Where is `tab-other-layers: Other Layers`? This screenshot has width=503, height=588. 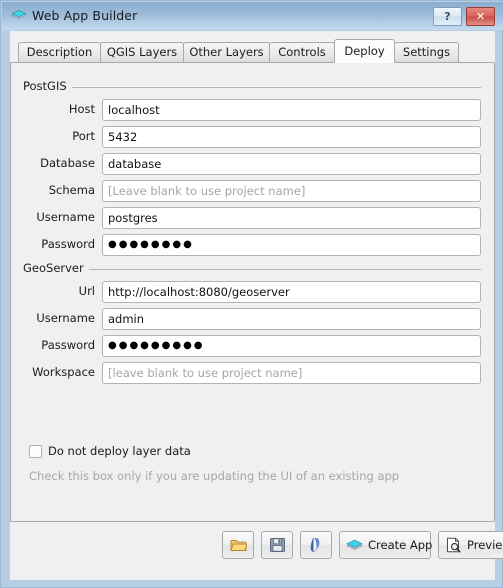
tab-other-layers: Other Layers is located at coordinates (226, 52).